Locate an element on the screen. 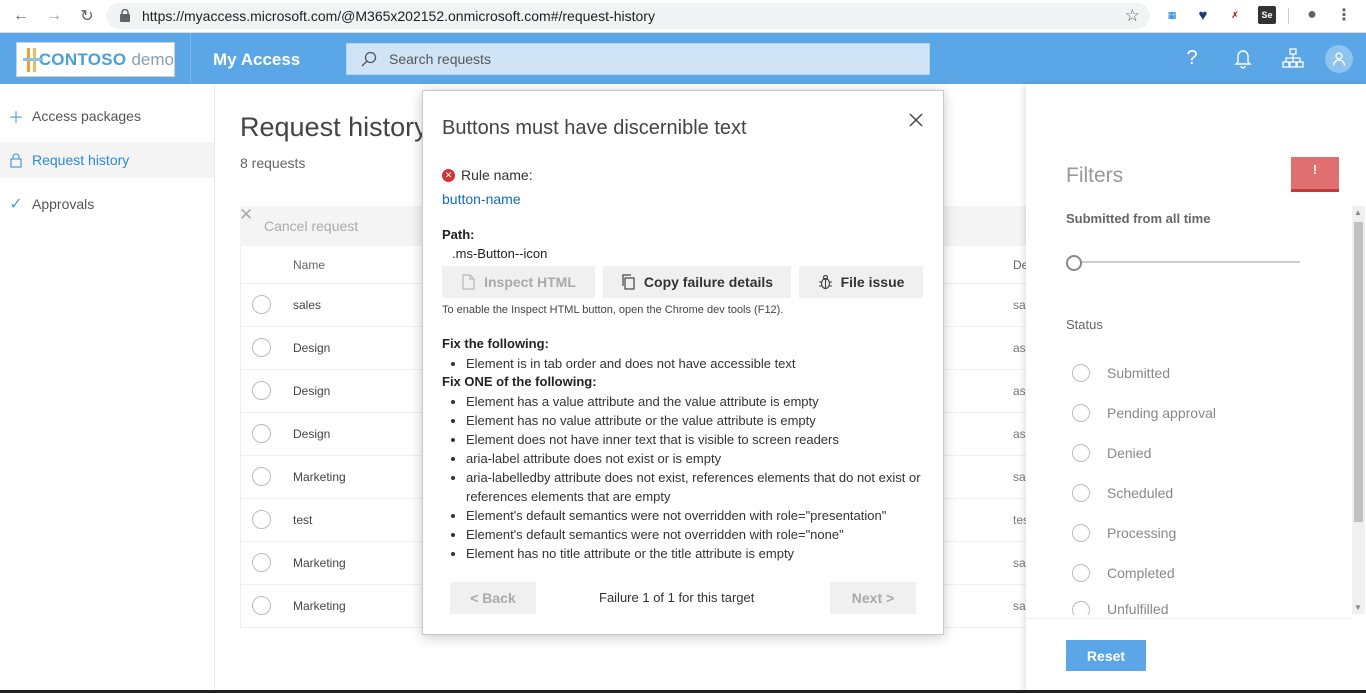 This screenshot has height=693, width=1366. reload-icon: ↻ is located at coordinates (87, 16).